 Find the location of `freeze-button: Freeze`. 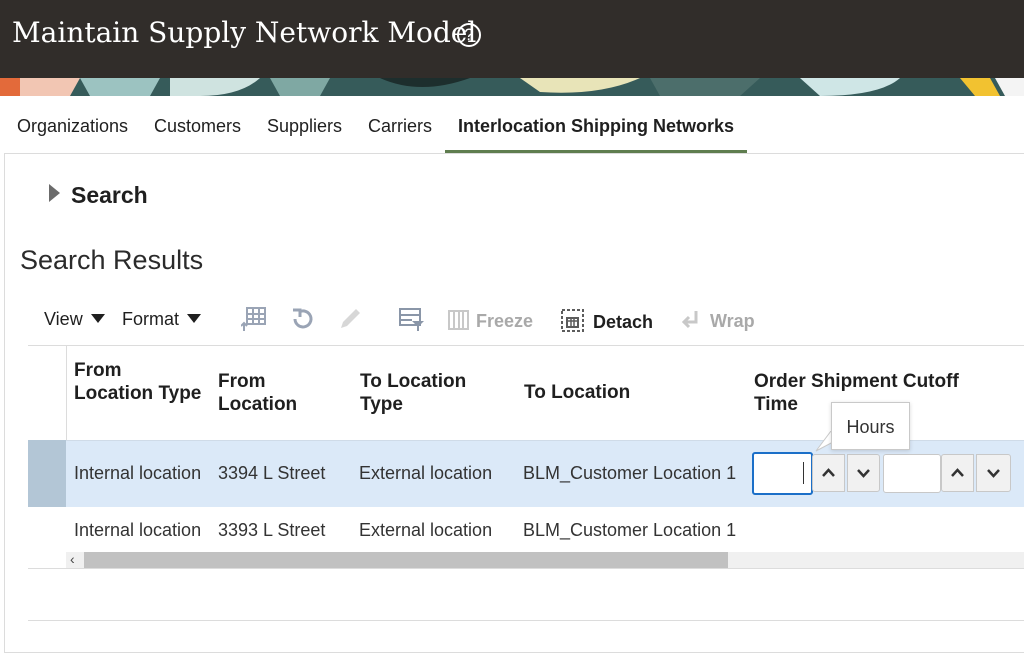

freeze-button: Freeze is located at coordinates (490, 320).